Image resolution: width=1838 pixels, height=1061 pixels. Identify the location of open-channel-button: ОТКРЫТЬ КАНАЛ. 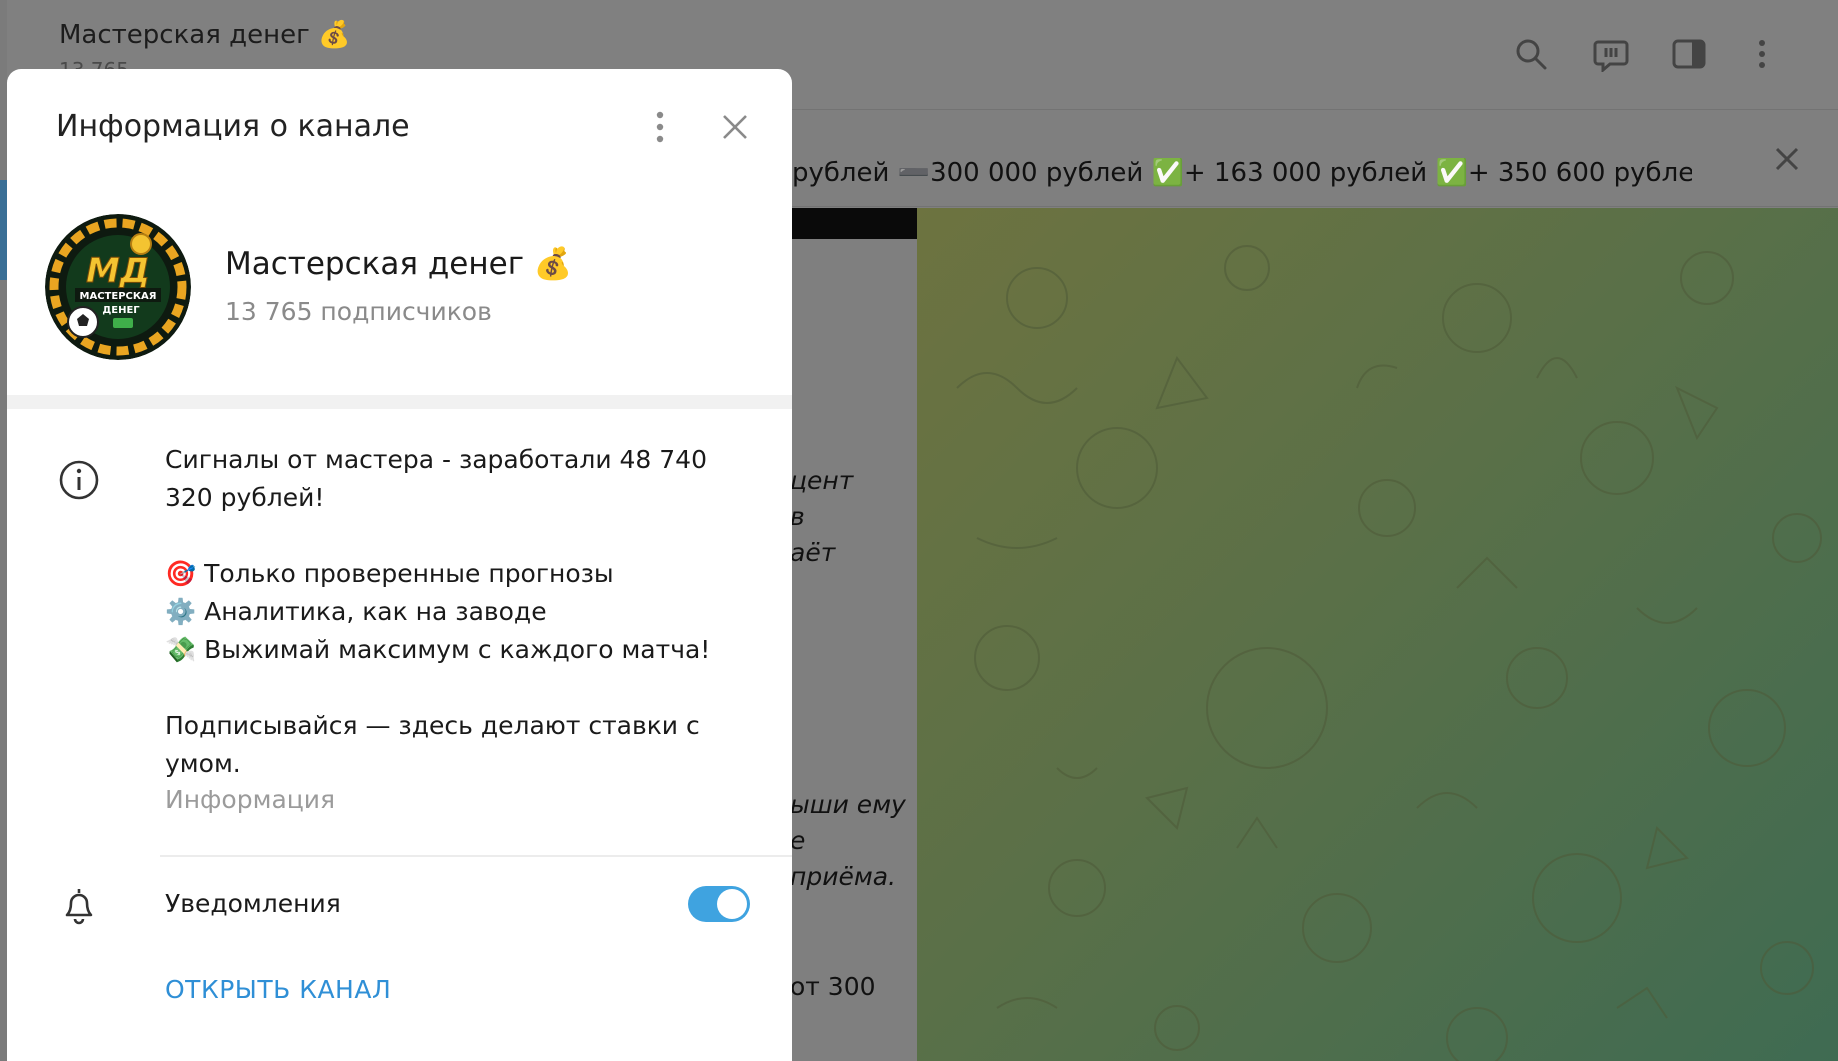
(278, 989).